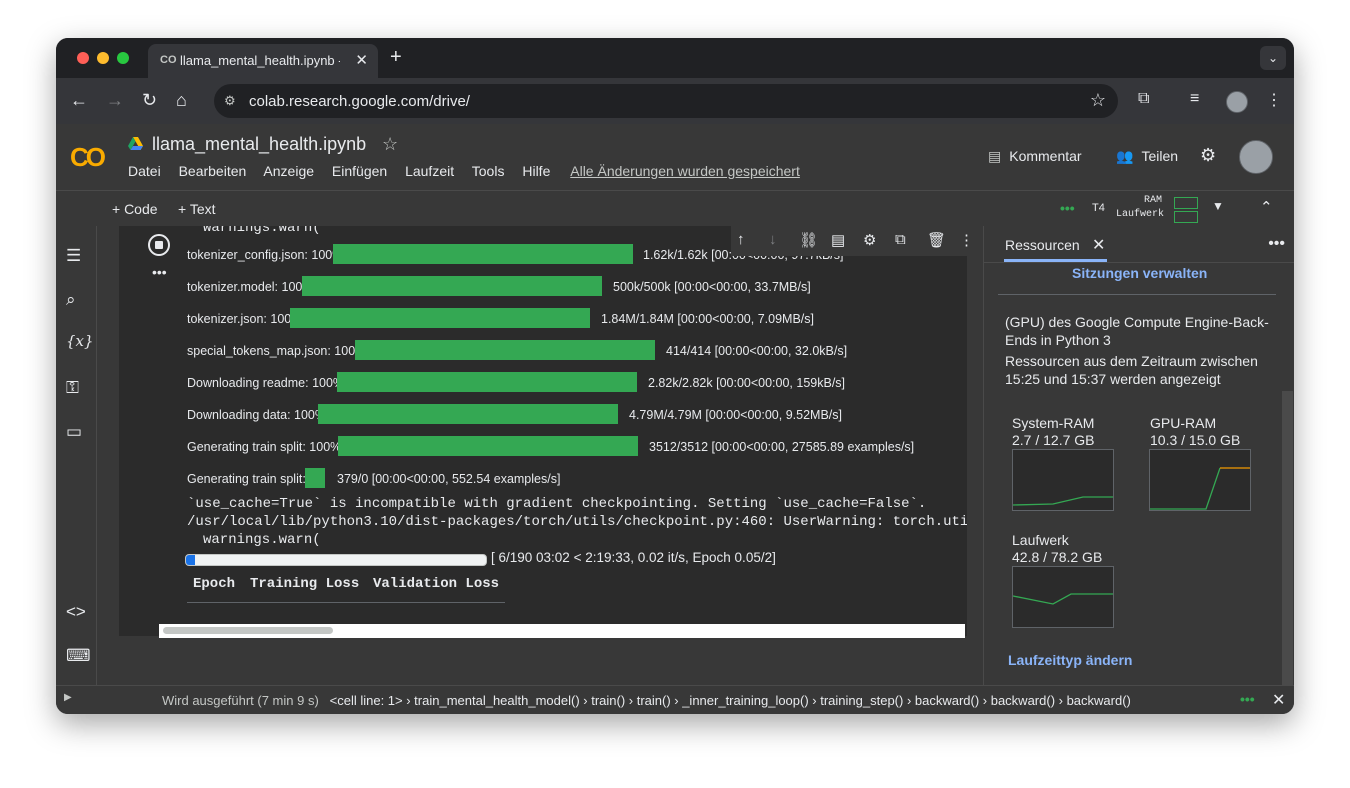  Describe the element at coordinates (1276, 244) in the screenshot. I see `panel-more-icon: •••` at that location.